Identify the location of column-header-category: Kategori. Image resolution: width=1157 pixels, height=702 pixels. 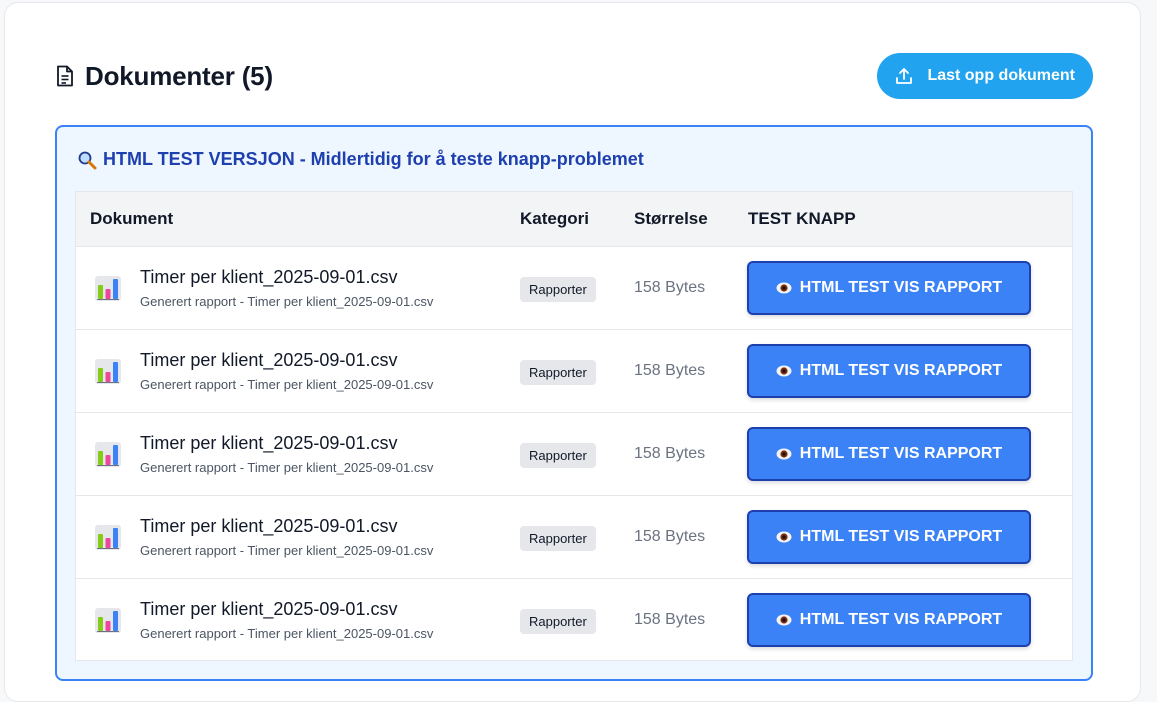
(554, 218).